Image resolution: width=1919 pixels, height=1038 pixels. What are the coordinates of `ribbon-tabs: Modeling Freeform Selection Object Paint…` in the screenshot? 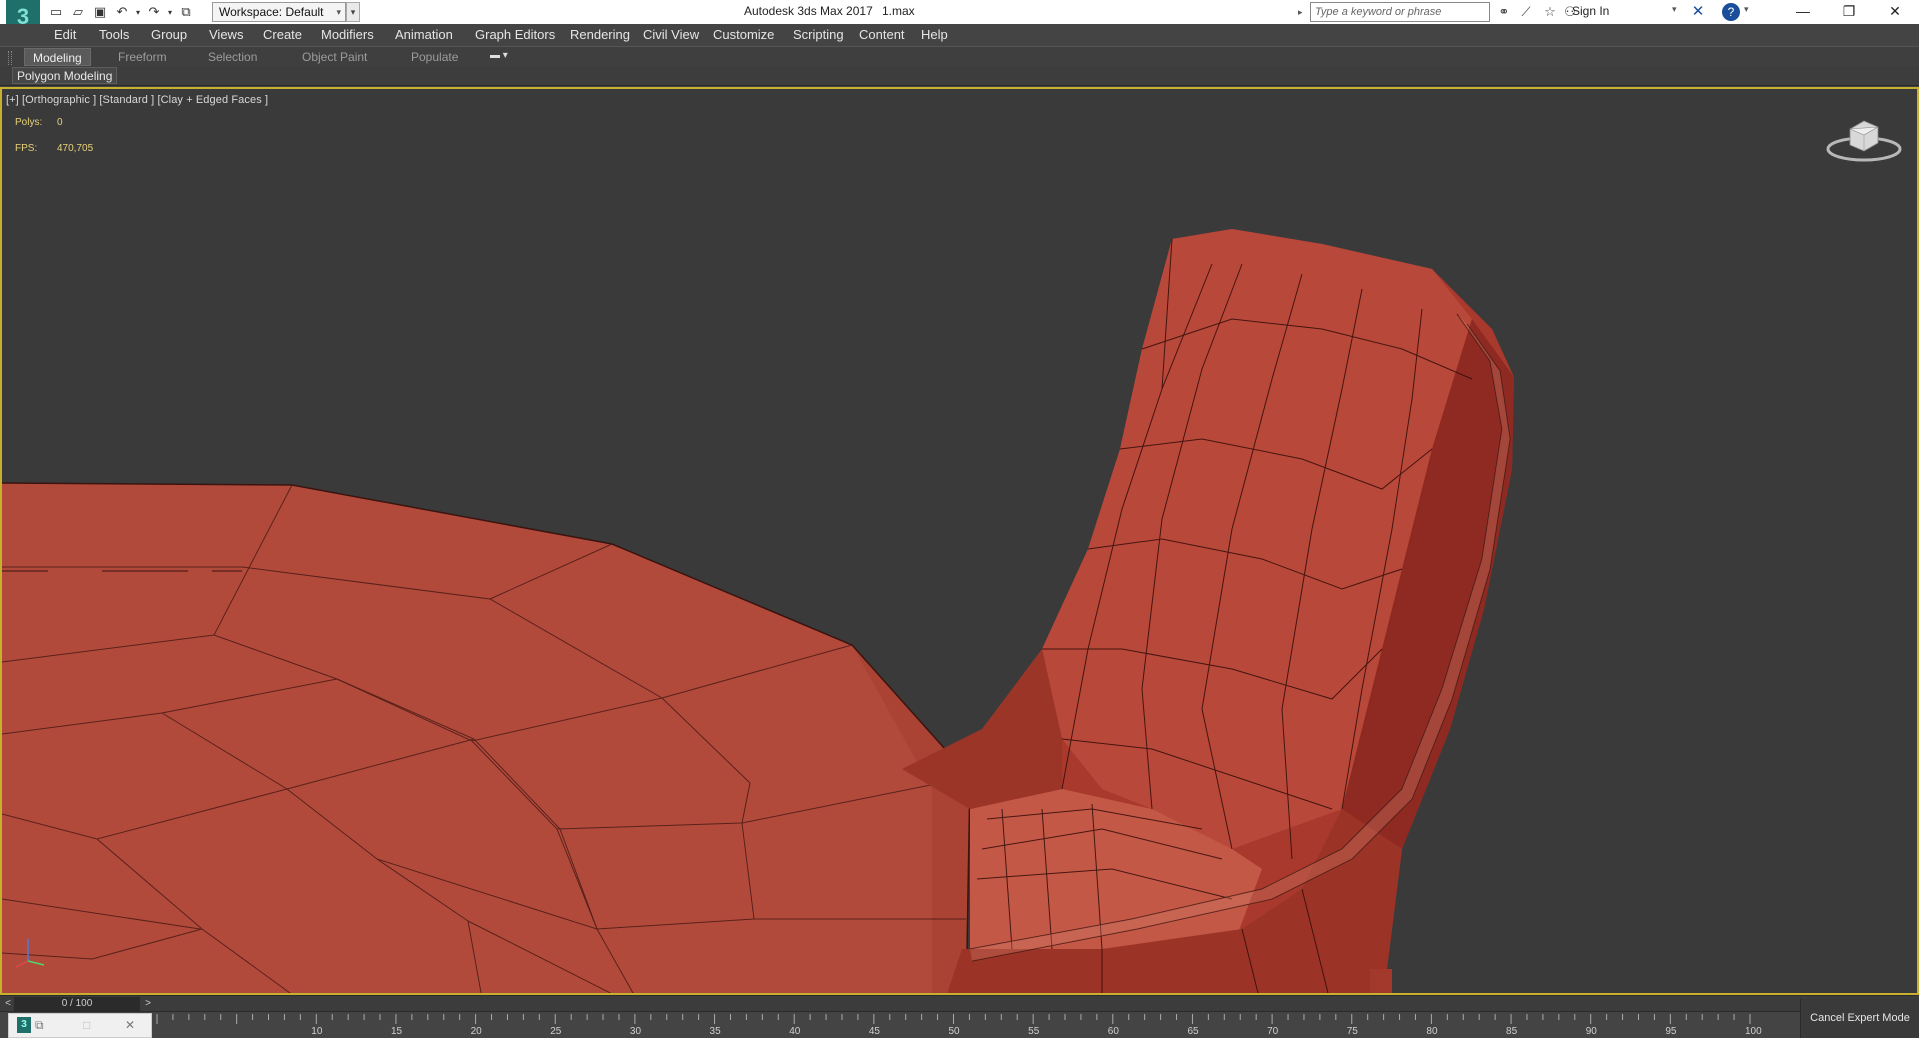 It's located at (959, 56).